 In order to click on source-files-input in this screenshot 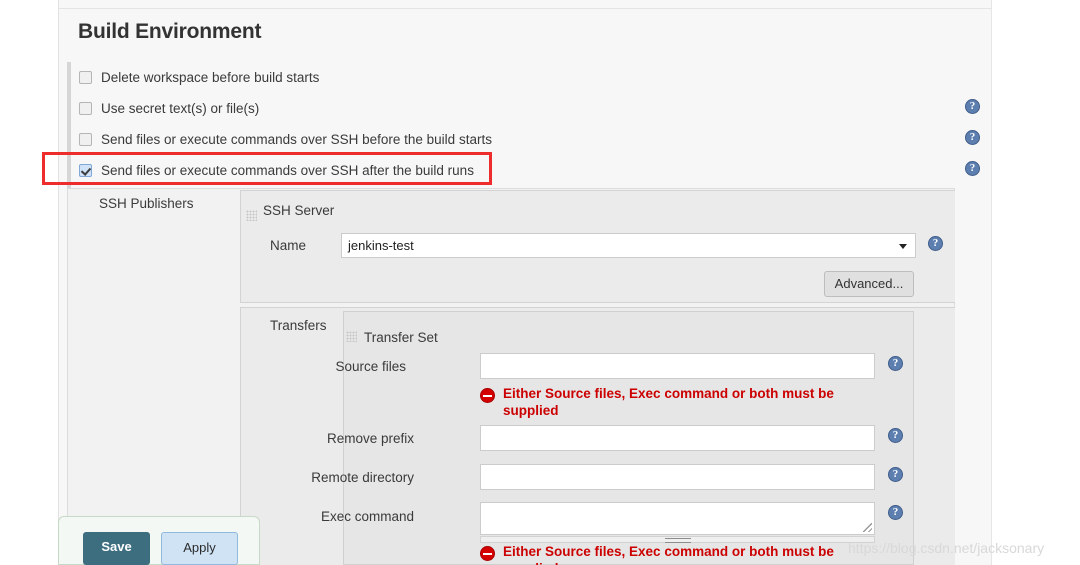, I will do `click(677, 366)`.